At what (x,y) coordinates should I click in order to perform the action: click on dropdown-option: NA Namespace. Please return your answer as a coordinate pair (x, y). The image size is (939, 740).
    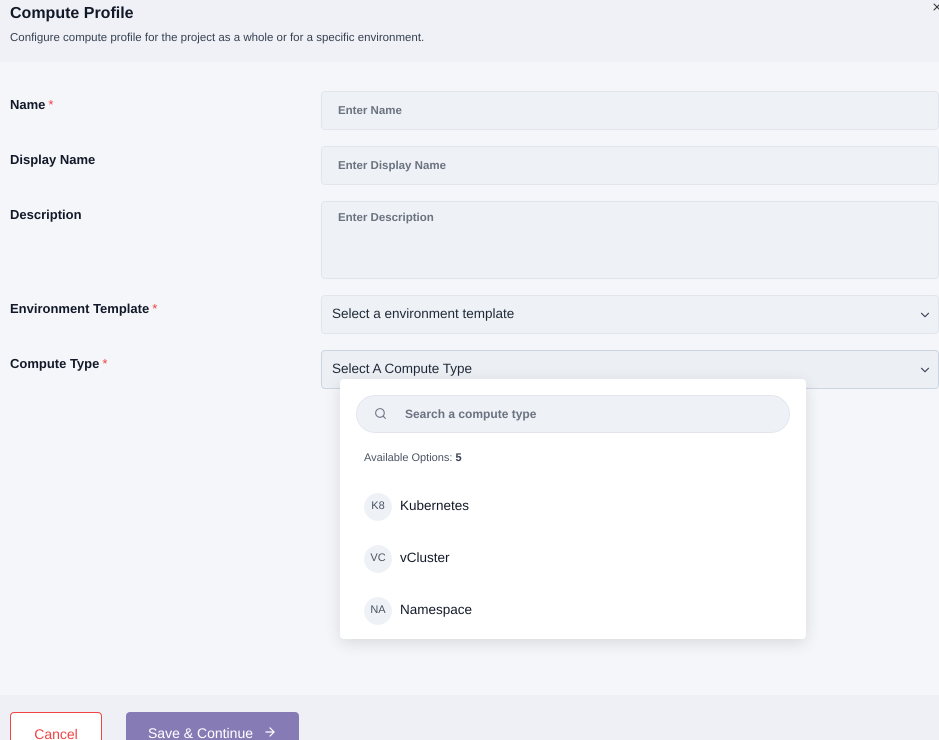
    Looking at the image, I should click on (577, 610).